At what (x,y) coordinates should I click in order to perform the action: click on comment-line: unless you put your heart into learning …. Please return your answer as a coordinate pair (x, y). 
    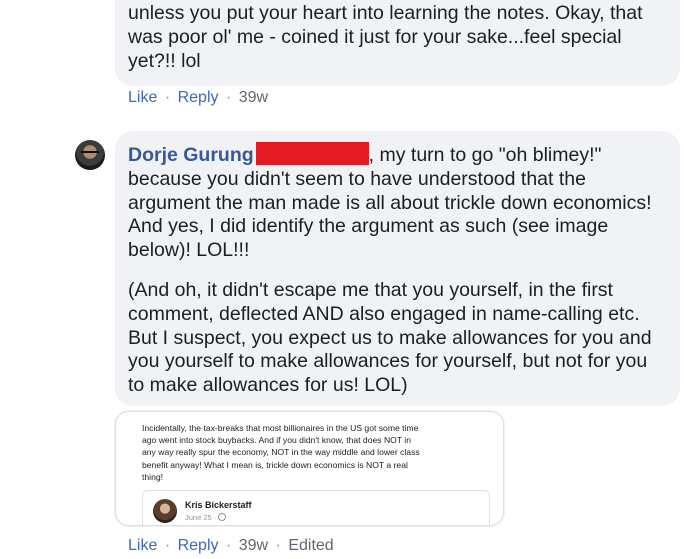
    Looking at the image, I should click on (385, 13).